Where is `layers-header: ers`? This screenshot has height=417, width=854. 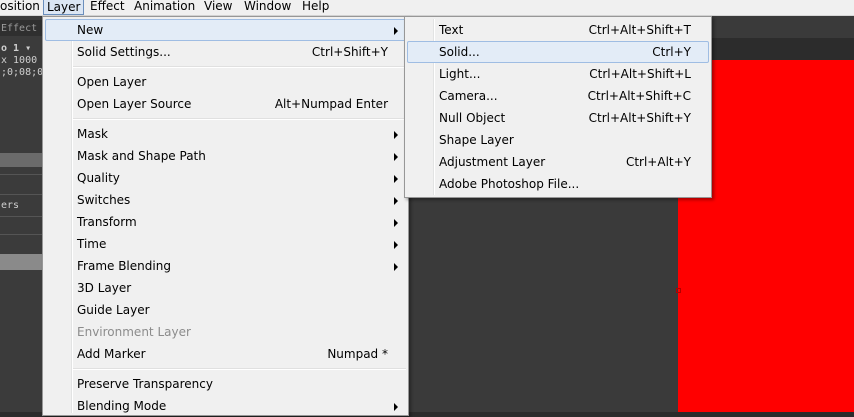 layers-header: ers is located at coordinates (10, 205).